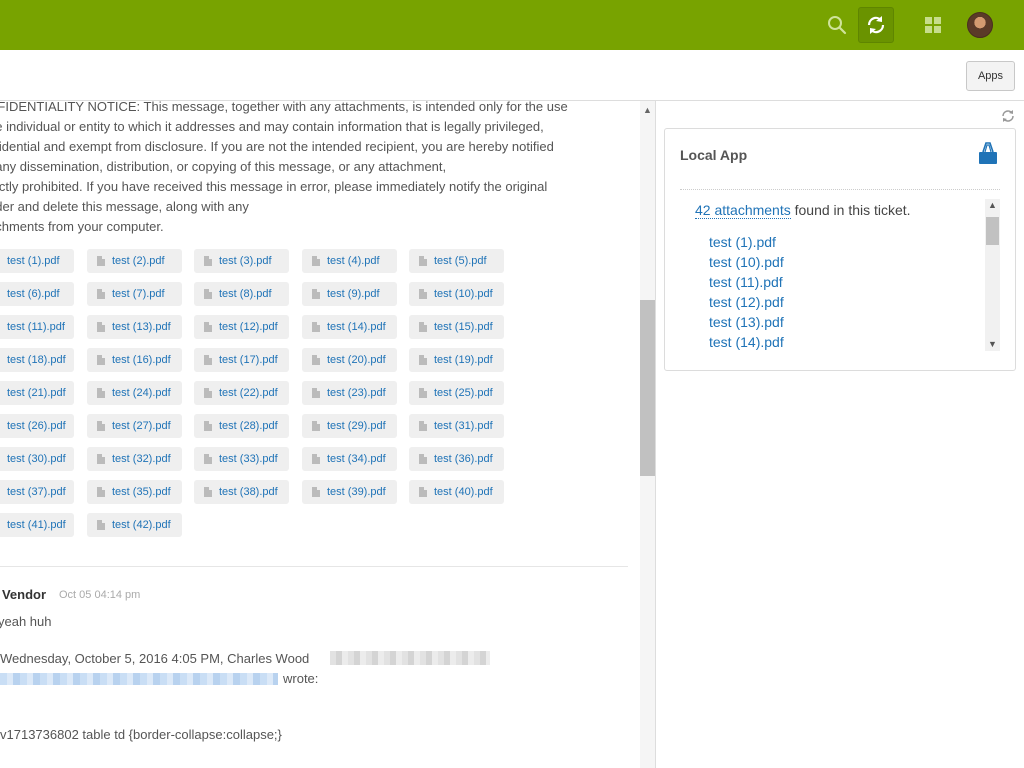 Image resolution: width=1024 pixels, height=768 pixels. I want to click on attachment-chip: test (34).pdf, so click(349, 459).